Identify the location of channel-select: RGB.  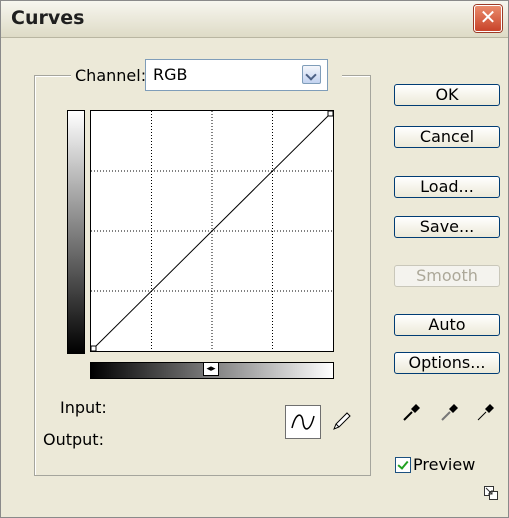
(236, 75).